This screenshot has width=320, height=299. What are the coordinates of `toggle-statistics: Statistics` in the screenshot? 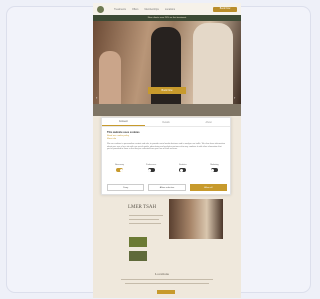 It's located at (182, 171).